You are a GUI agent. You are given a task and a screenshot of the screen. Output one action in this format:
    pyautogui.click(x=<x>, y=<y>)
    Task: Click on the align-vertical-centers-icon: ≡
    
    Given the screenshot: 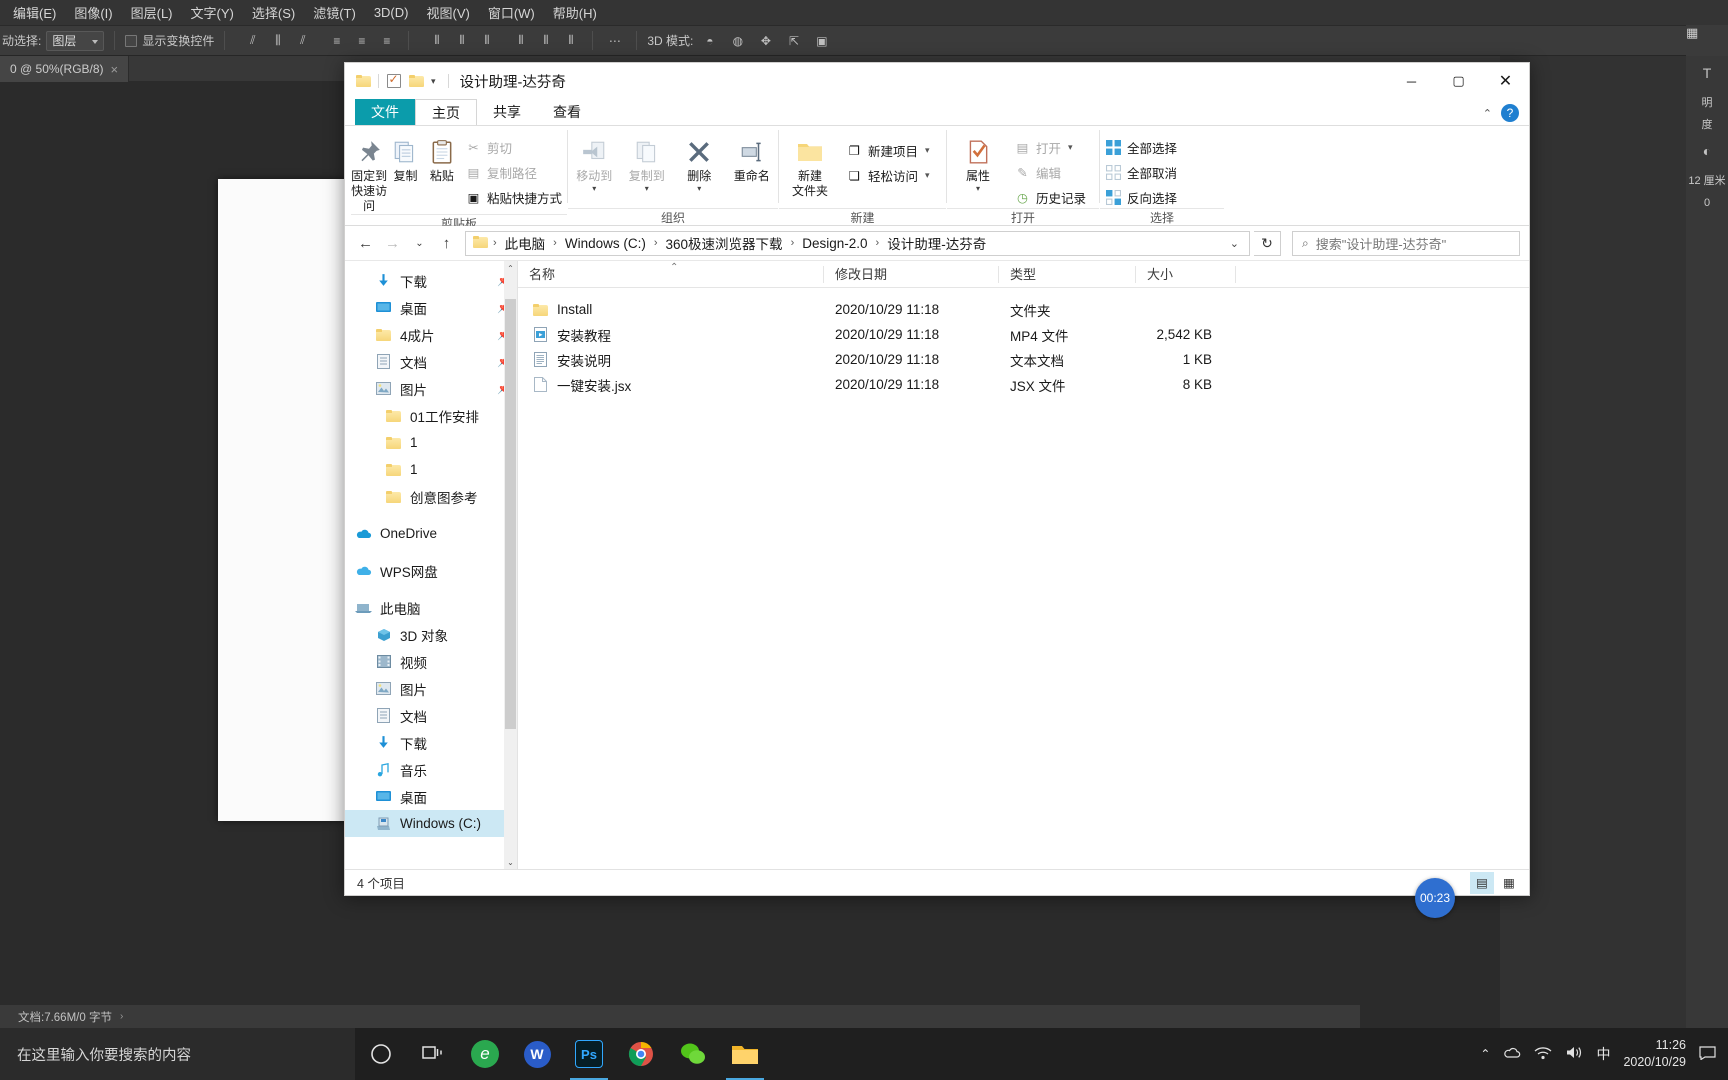 What is the action you would take?
    pyautogui.click(x=361, y=41)
    